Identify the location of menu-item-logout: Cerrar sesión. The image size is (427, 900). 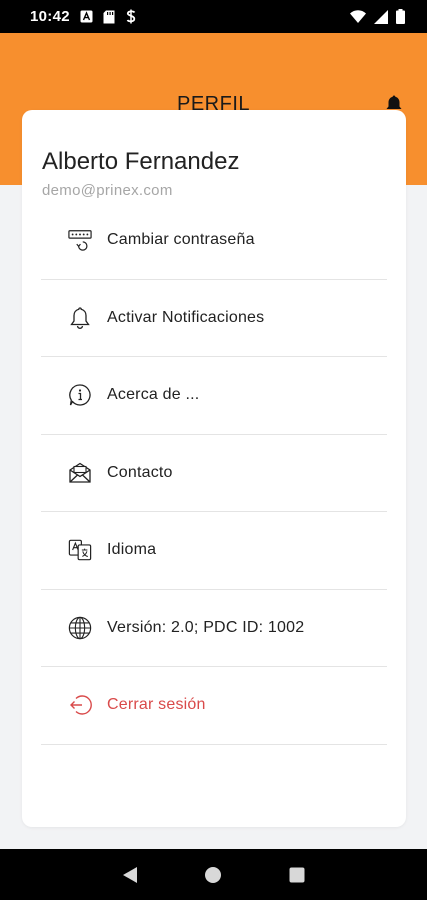
(214, 706).